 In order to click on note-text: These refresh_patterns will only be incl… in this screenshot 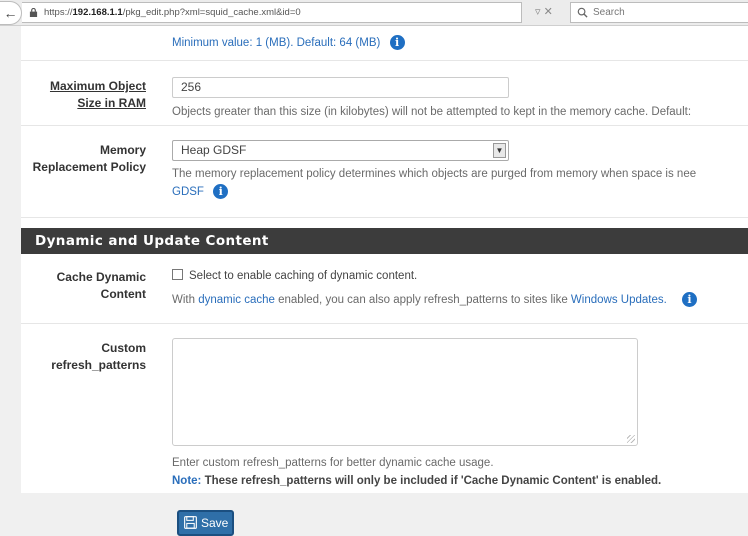, I will do `click(433, 481)`.